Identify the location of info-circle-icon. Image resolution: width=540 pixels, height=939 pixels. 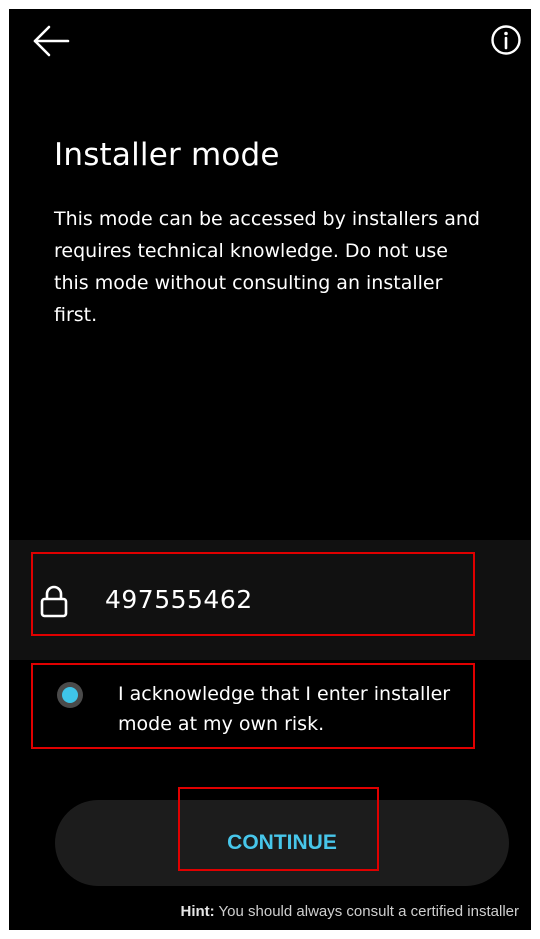
(506, 40).